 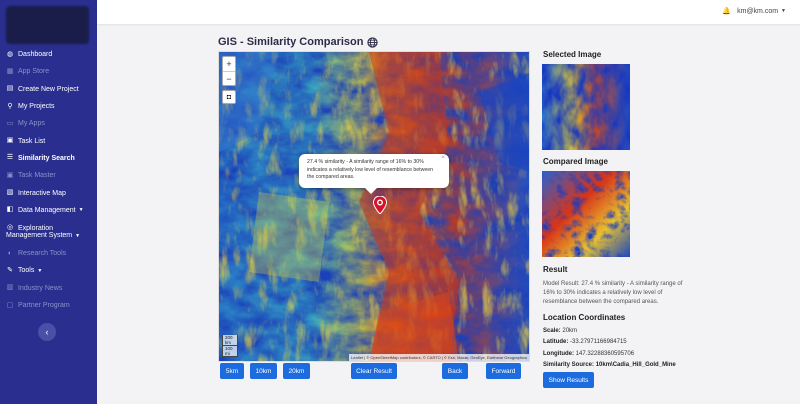 What do you see at coordinates (10, 123) in the screenshot?
I see `apps-icon: ▭` at bounding box center [10, 123].